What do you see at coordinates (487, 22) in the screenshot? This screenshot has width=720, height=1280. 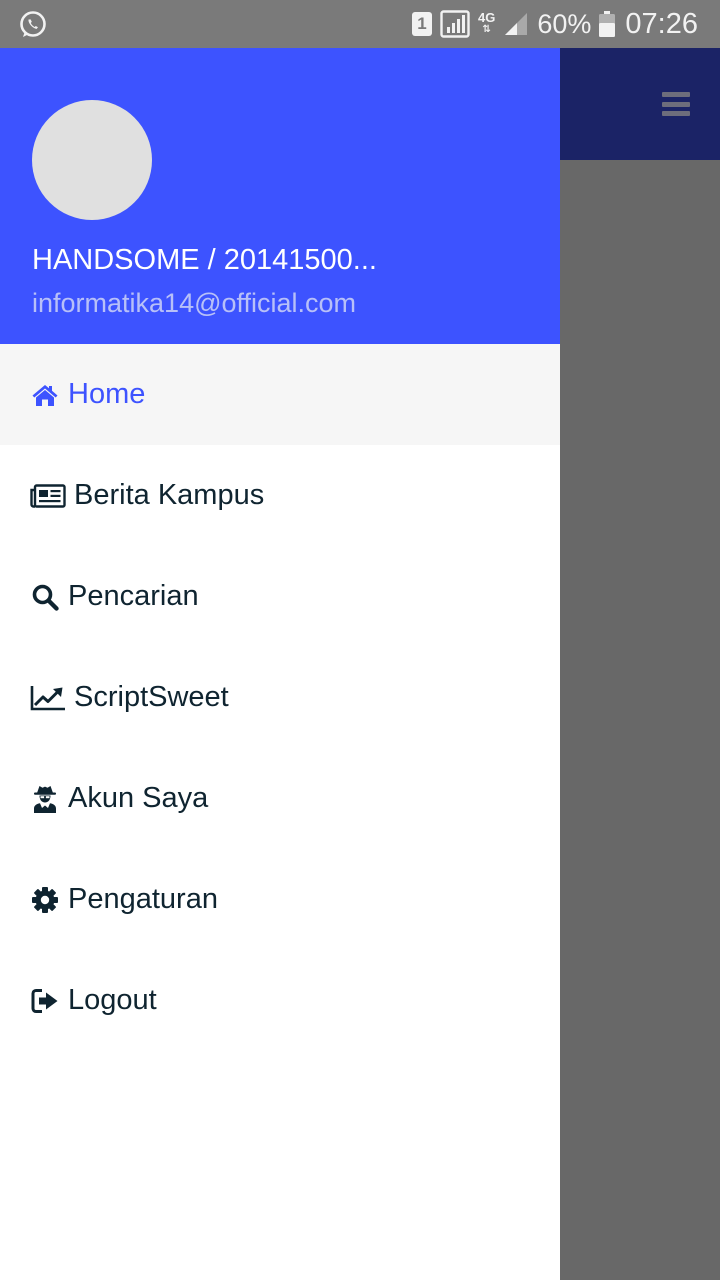 I see `mobile-data-icon: 4G ⇅` at bounding box center [487, 22].